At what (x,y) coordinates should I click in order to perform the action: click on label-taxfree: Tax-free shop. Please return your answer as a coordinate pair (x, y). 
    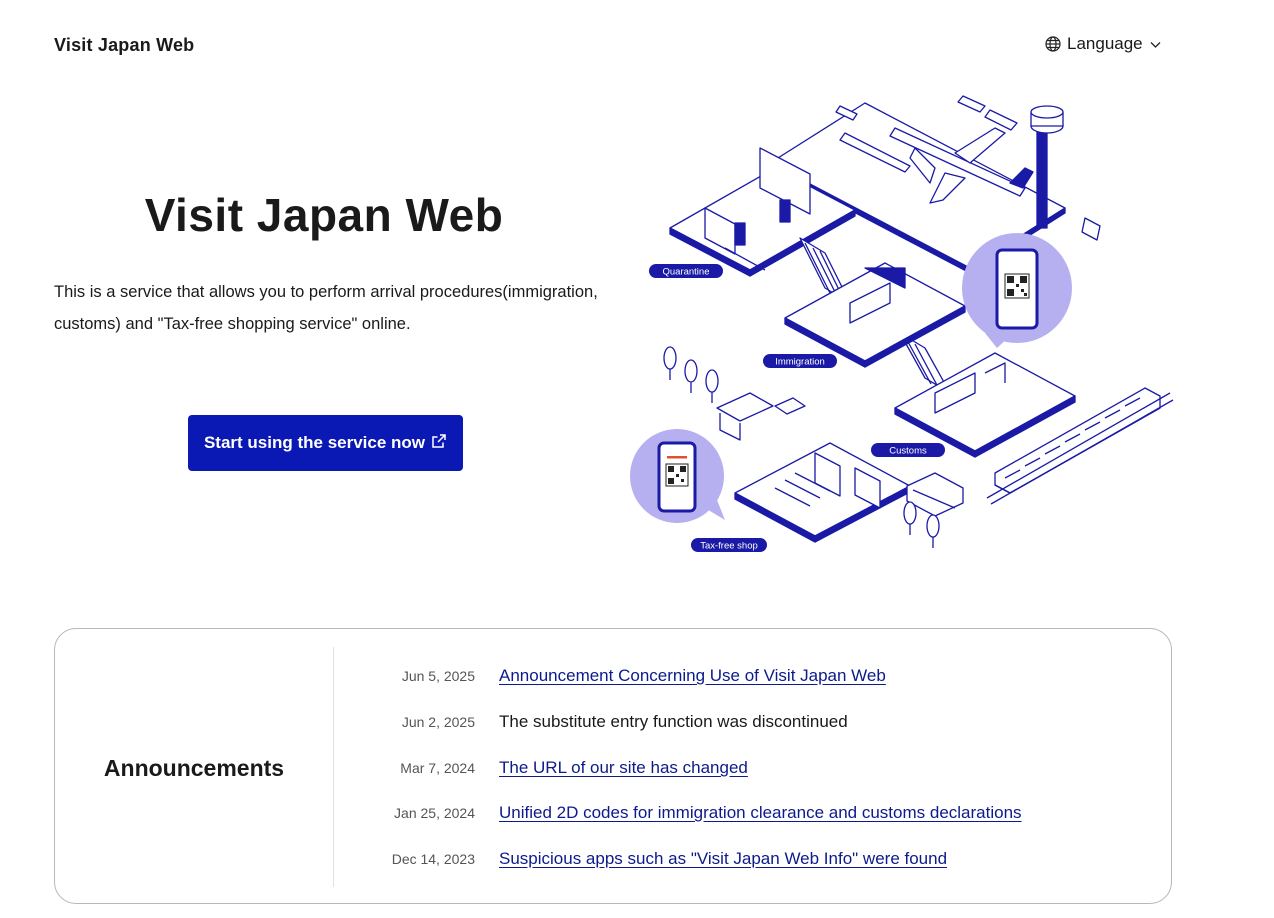
    Looking at the image, I should click on (729, 545).